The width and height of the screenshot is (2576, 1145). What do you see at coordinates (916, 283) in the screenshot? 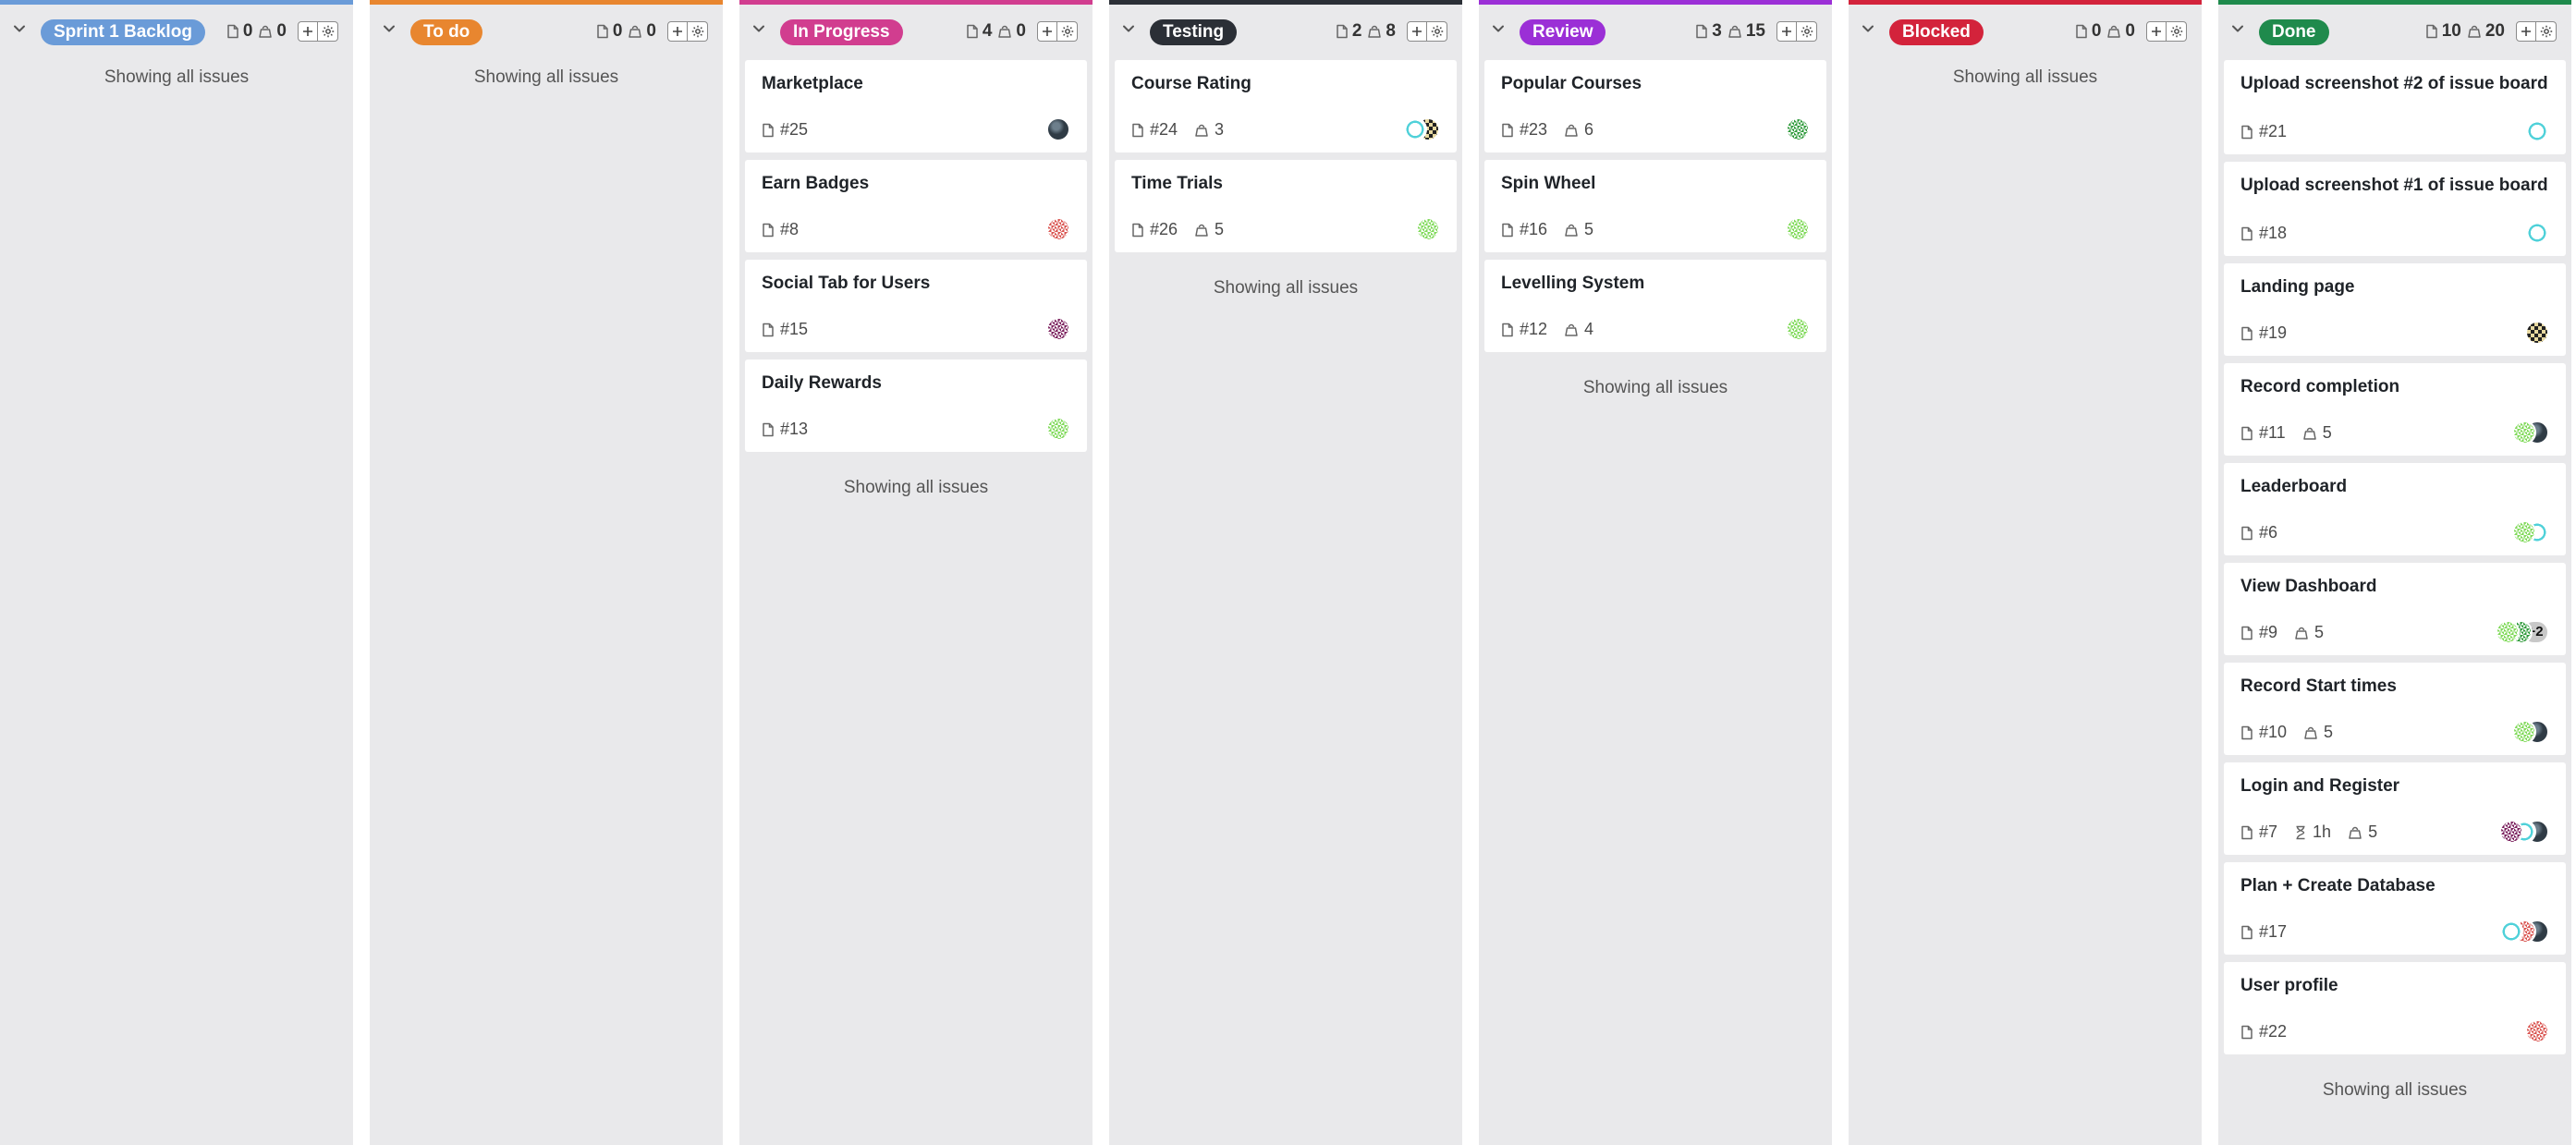
I see `issue-title: Social Tab for Users` at bounding box center [916, 283].